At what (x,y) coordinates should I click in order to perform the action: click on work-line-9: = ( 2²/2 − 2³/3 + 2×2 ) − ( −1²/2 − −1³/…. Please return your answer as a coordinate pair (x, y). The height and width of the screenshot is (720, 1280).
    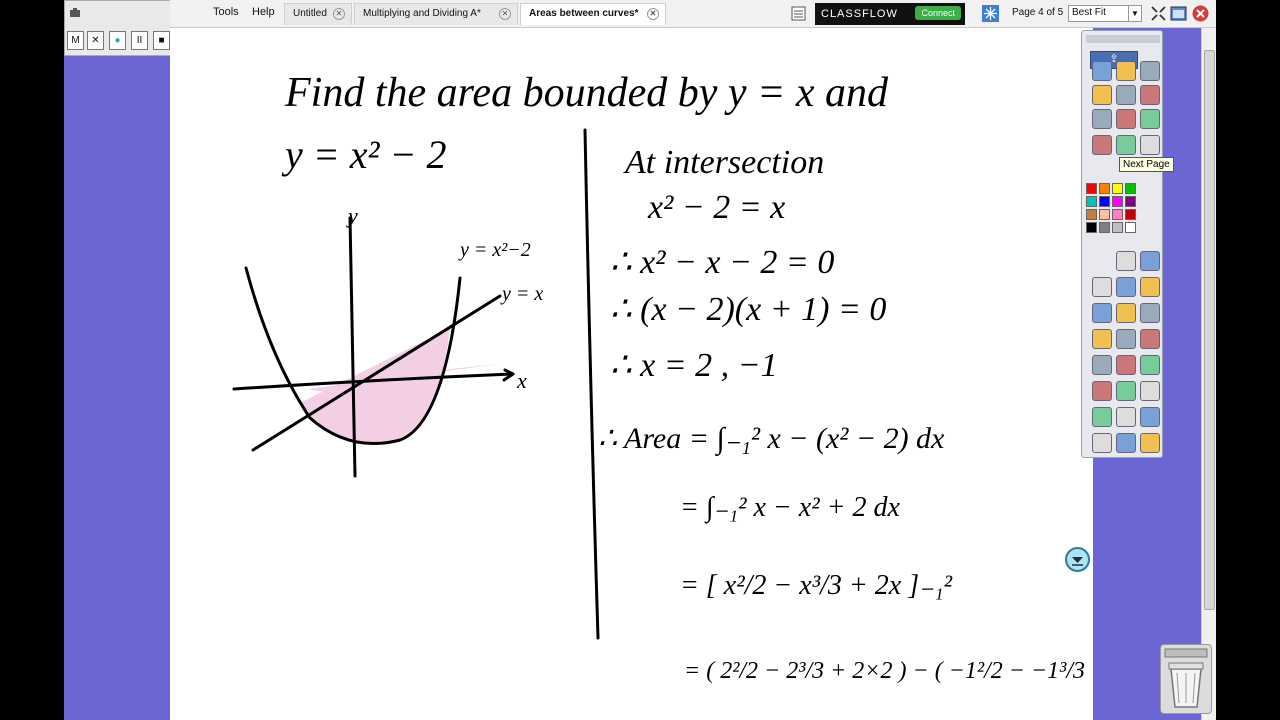
    Looking at the image, I should click on (888, 671).